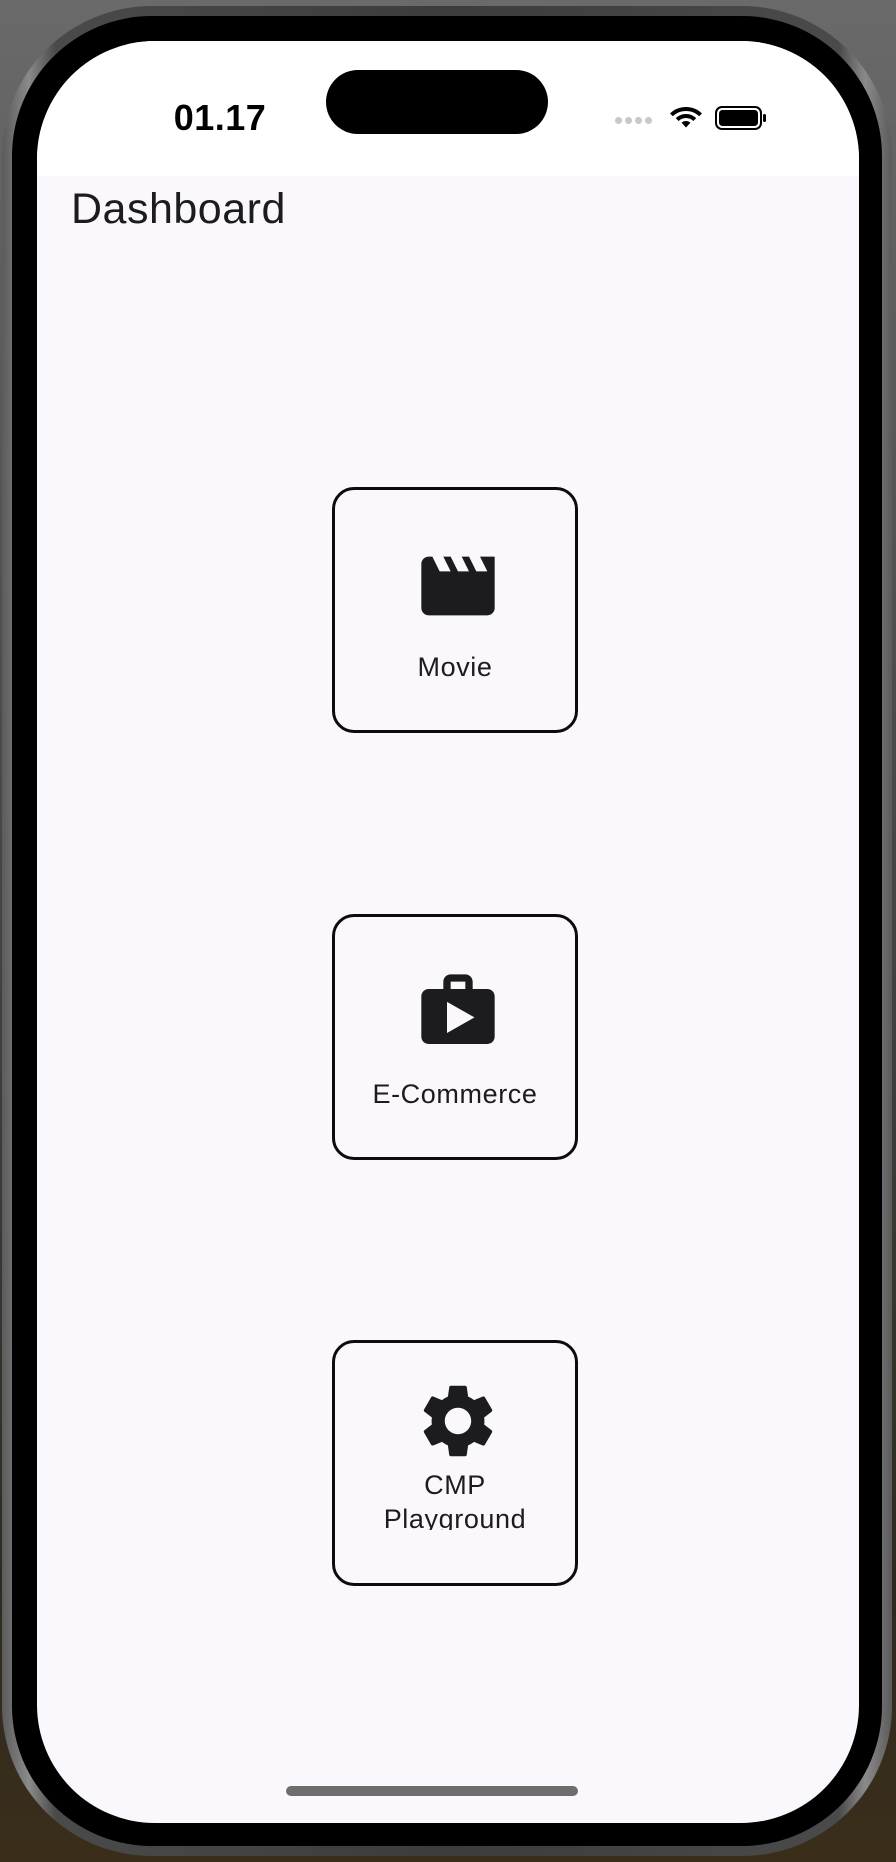  I want to click on page-title: Dashboard, so click(178, 209).